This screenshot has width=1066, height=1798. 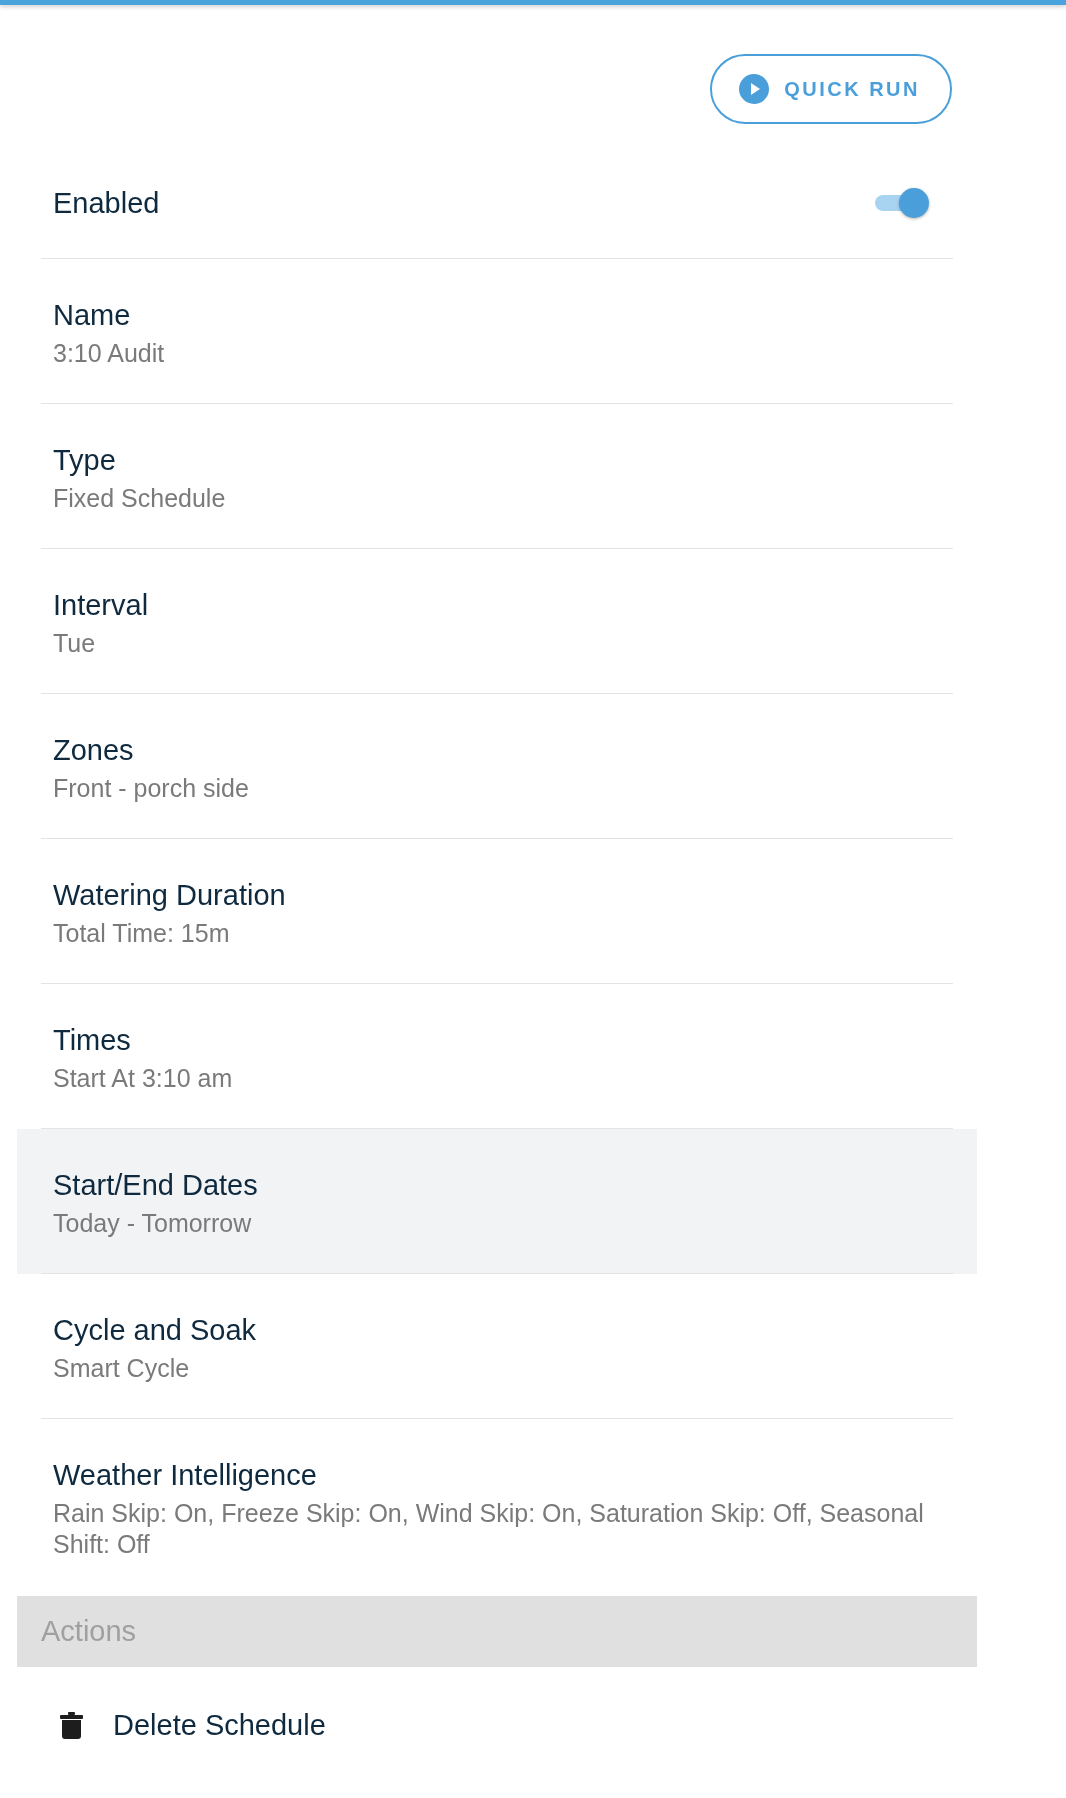 I want to click on row-label: Type, so click(x=85, y=460).